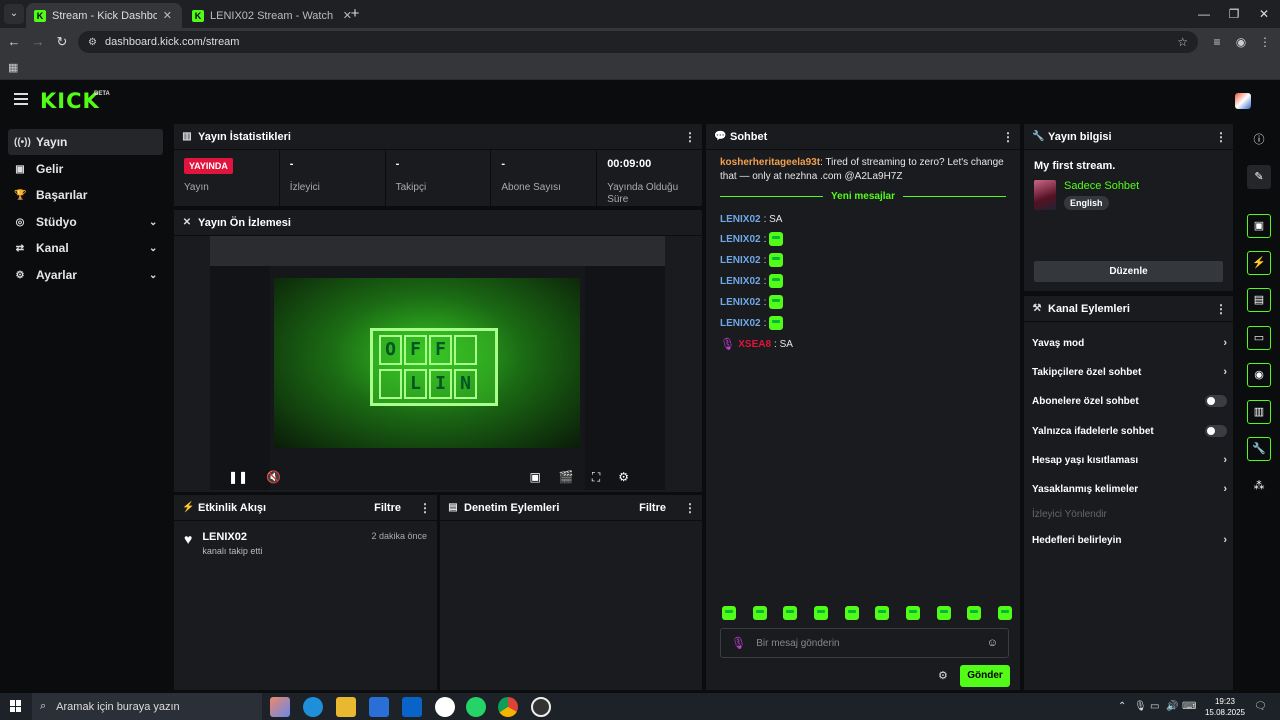 Image resolution: width=1280 pixels, height=720 pixels. What do you see at coordinates (21, 99) in the screenshot?
I see `hamburger-menu-icon` at bounding box center [21, 99].